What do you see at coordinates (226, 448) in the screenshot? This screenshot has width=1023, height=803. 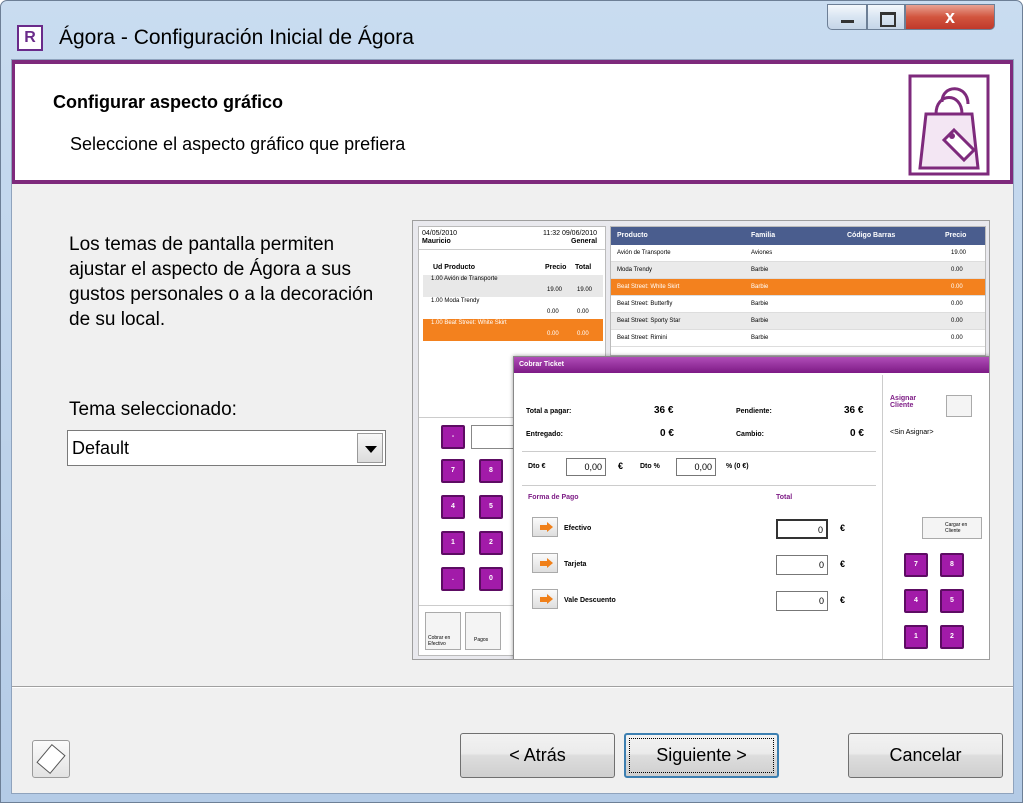 I see `theme-select: Default` at bounding box center [226, 448].